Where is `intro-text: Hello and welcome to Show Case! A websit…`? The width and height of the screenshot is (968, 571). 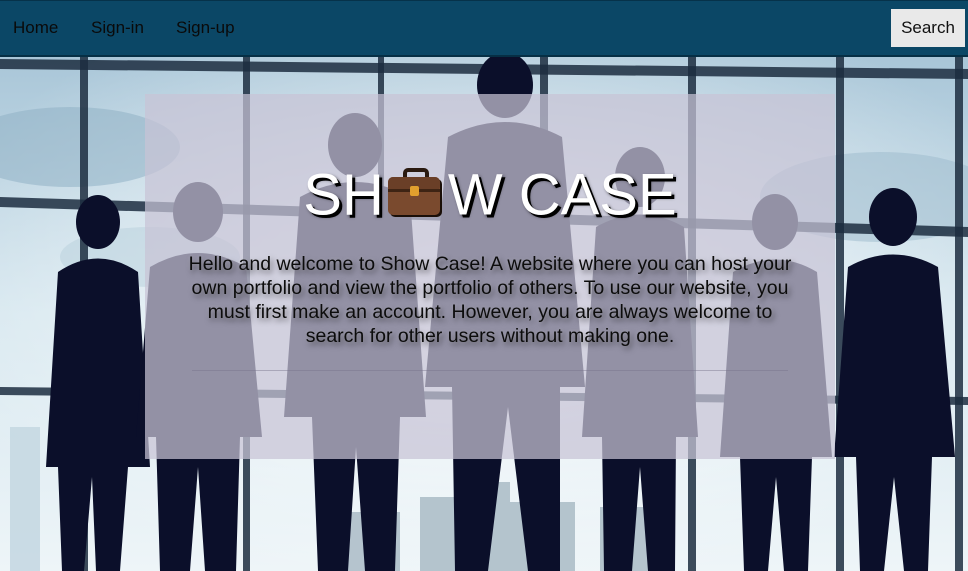
intro-text: Hello and welcome to Show Case! A websit… is located at coordinates (490, 300).